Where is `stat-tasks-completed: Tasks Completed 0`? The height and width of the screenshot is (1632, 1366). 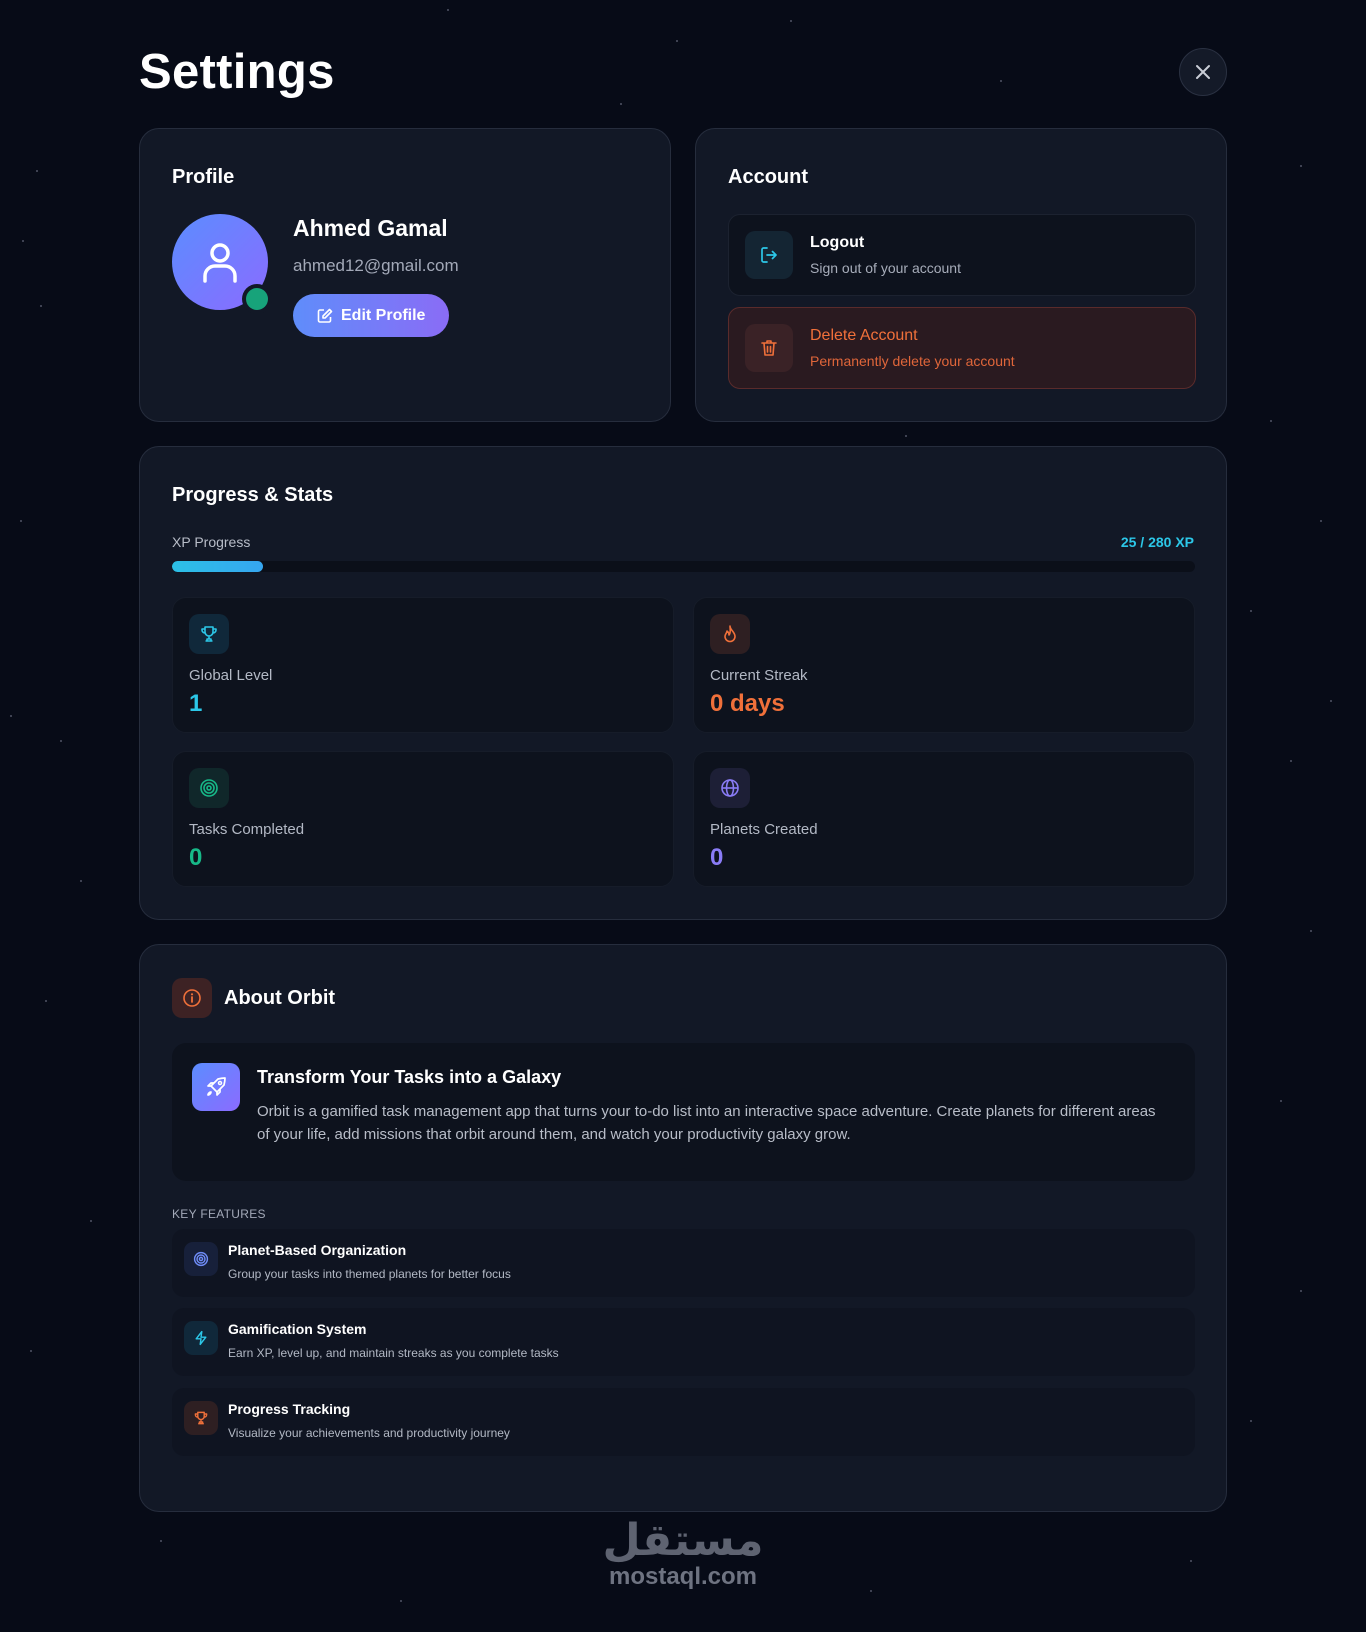
stat-tasks-completed: Tasks Completed 0 is located at coordinates (423, 819).